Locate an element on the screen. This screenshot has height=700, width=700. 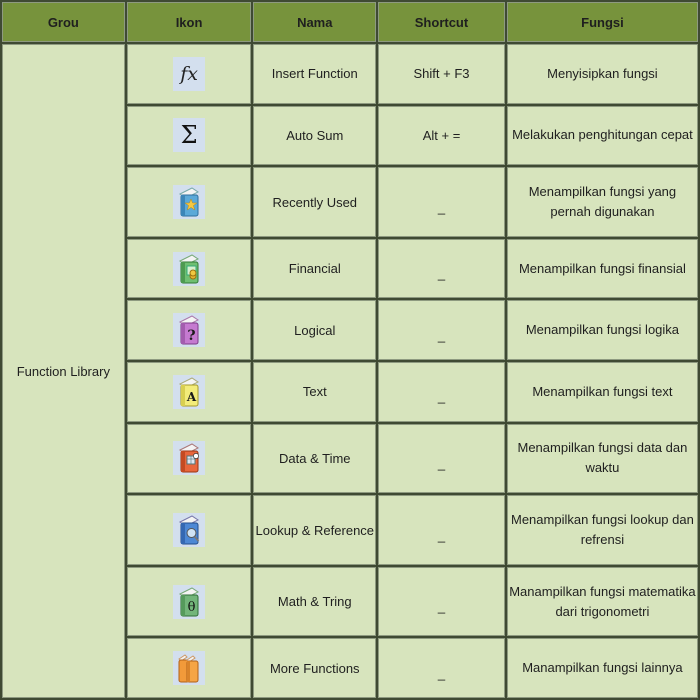
function-cell: Manampilkan fungsi lainnya is located at coordinates (602, 668).